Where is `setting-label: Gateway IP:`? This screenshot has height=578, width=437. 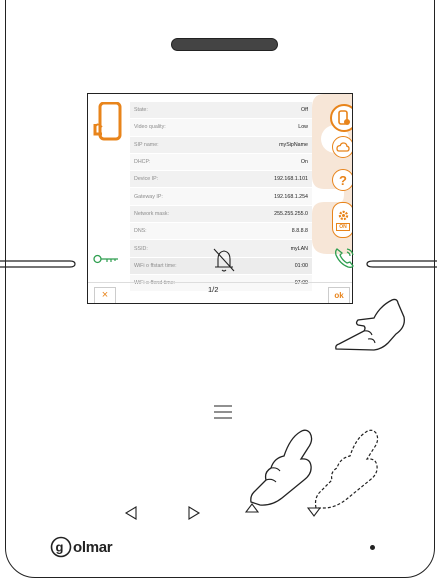 setting-label: Gateway IP: is located at coordinates (148, 196).